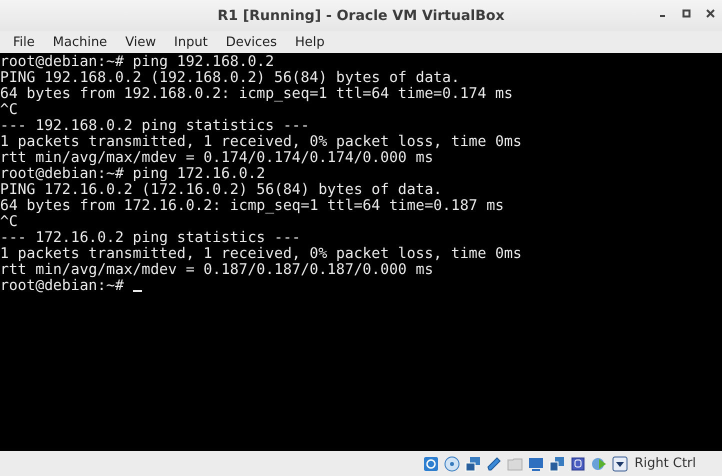 This screenshot has width=722, height=476. Describe the element at coordinates (252, 206) in the screenshot. I see `terminal-line: 64 bytes from 172.16.0.2: icmp_seq=1 ttl=64 time=0.187 ms` at that location.